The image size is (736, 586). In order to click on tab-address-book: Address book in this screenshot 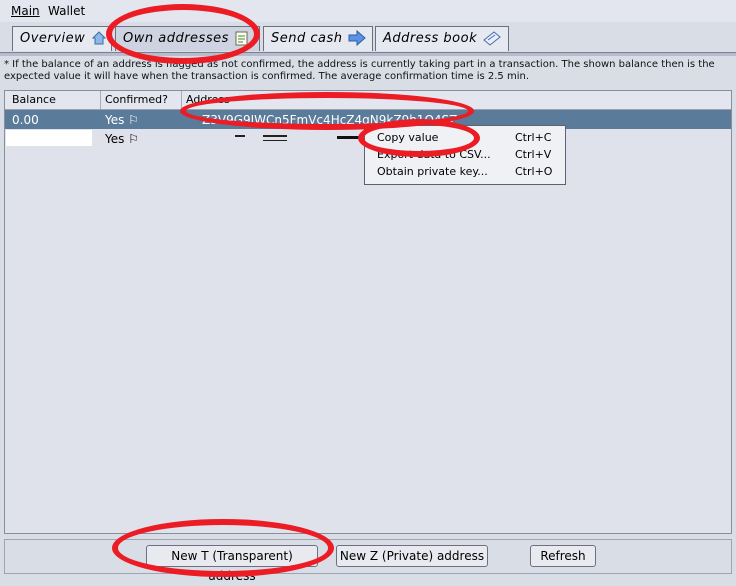, I will do `click(442, 38)`.